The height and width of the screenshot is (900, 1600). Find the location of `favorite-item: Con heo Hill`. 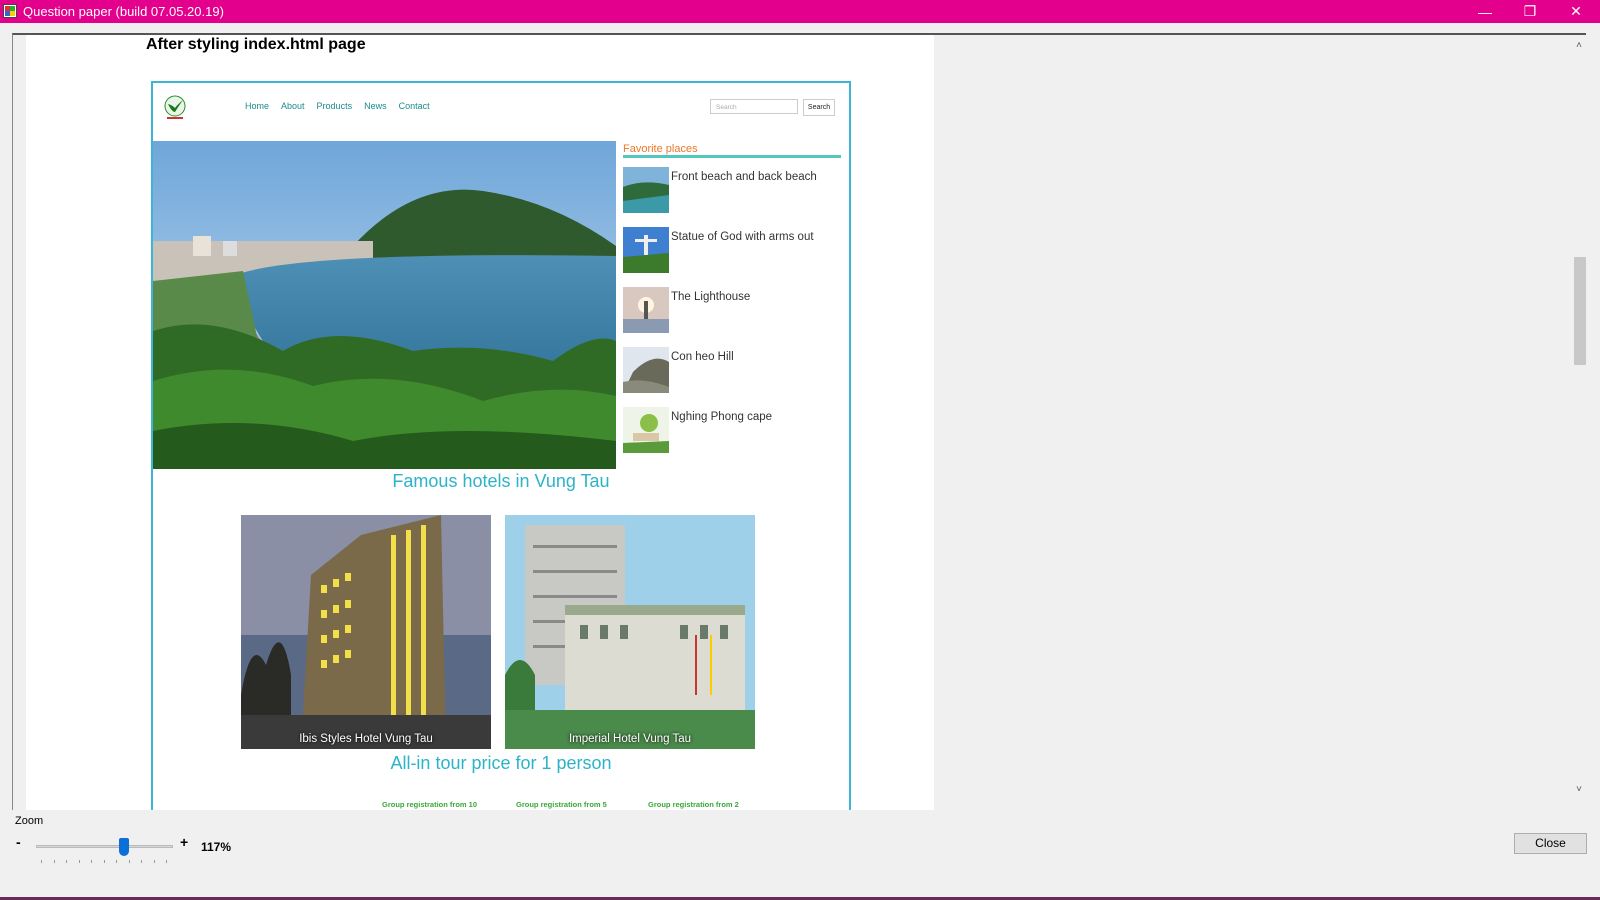

favorite-item: Con heo Hill is located at coordinates (732, 370).